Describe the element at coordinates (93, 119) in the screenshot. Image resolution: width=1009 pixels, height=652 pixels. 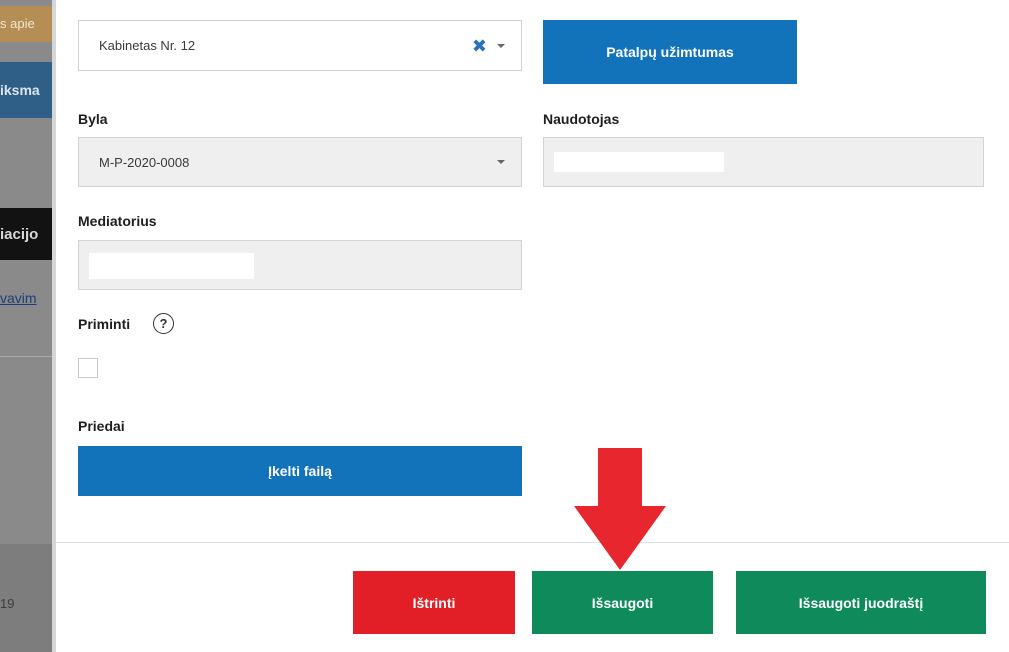
I see `case-label: Byla` at that location.